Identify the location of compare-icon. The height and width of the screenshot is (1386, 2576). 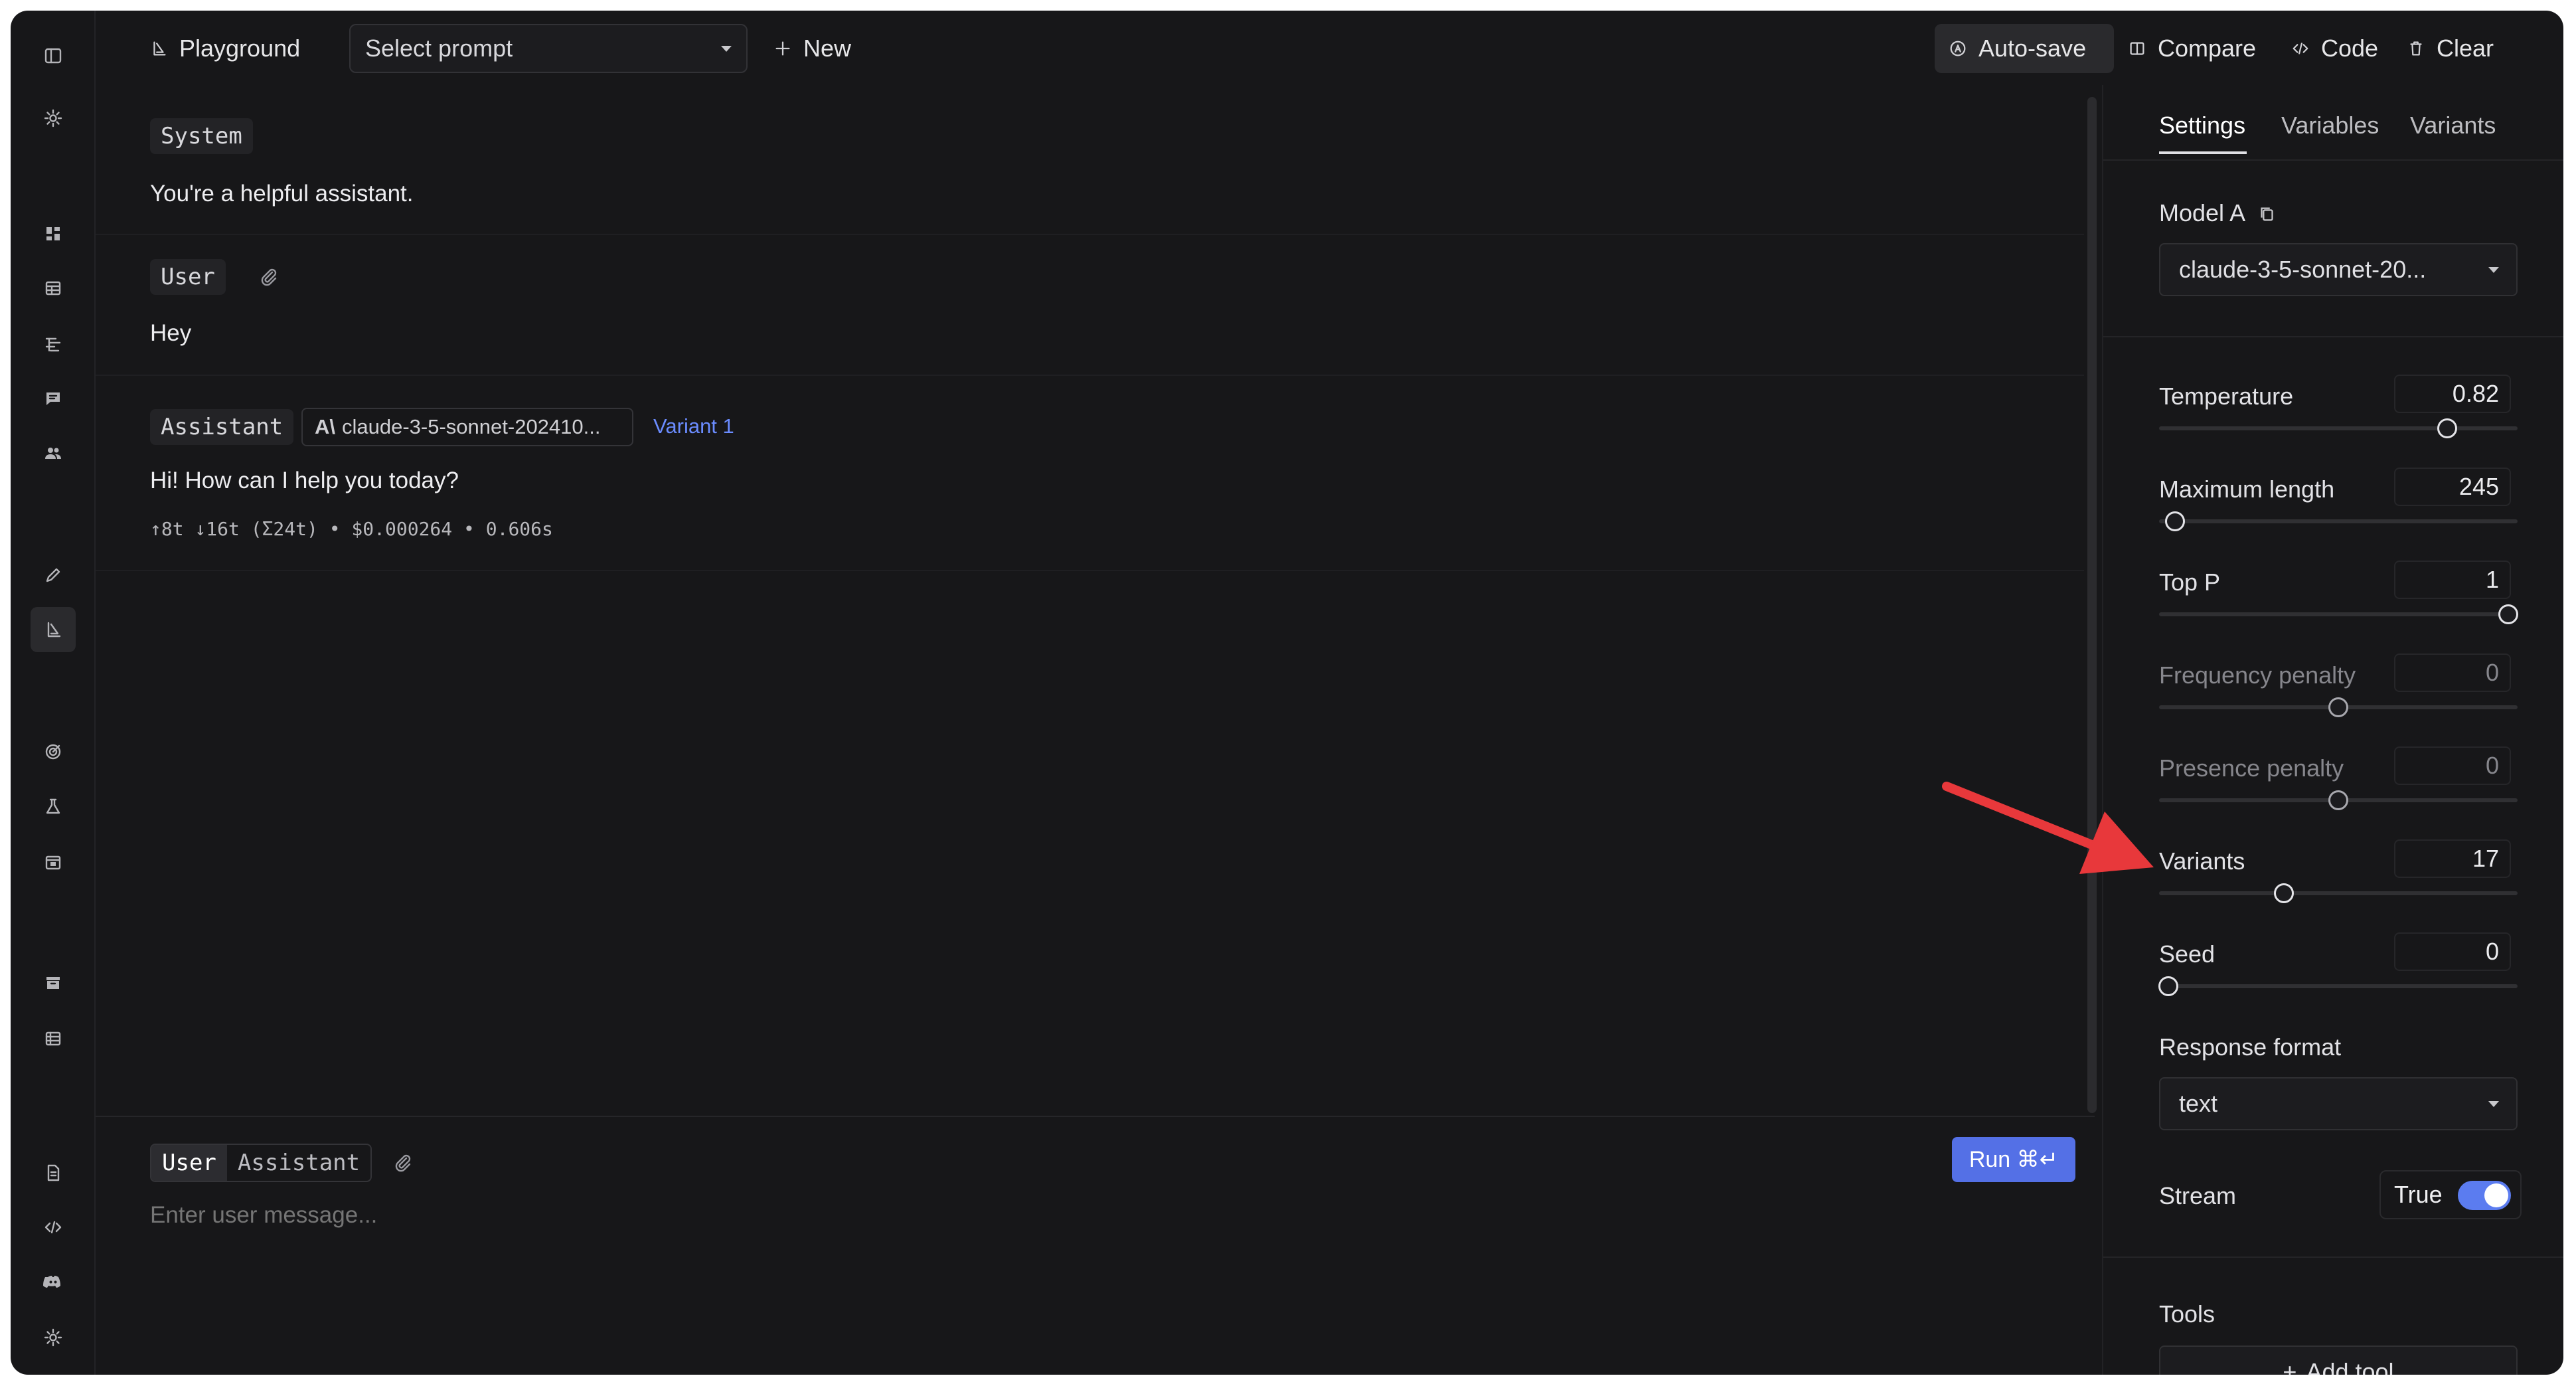
(2137, 49).